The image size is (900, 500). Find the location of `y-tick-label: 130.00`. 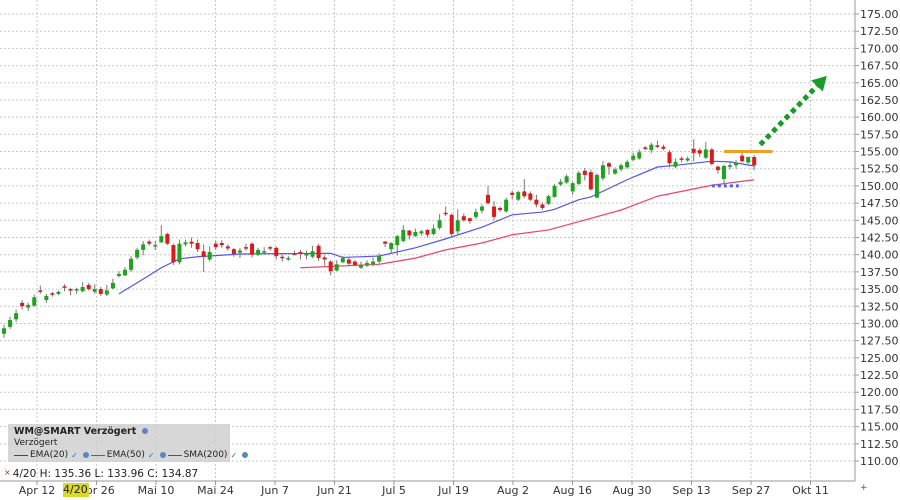

y-tick-label: 130.00 is located at coordinates (879, 323).